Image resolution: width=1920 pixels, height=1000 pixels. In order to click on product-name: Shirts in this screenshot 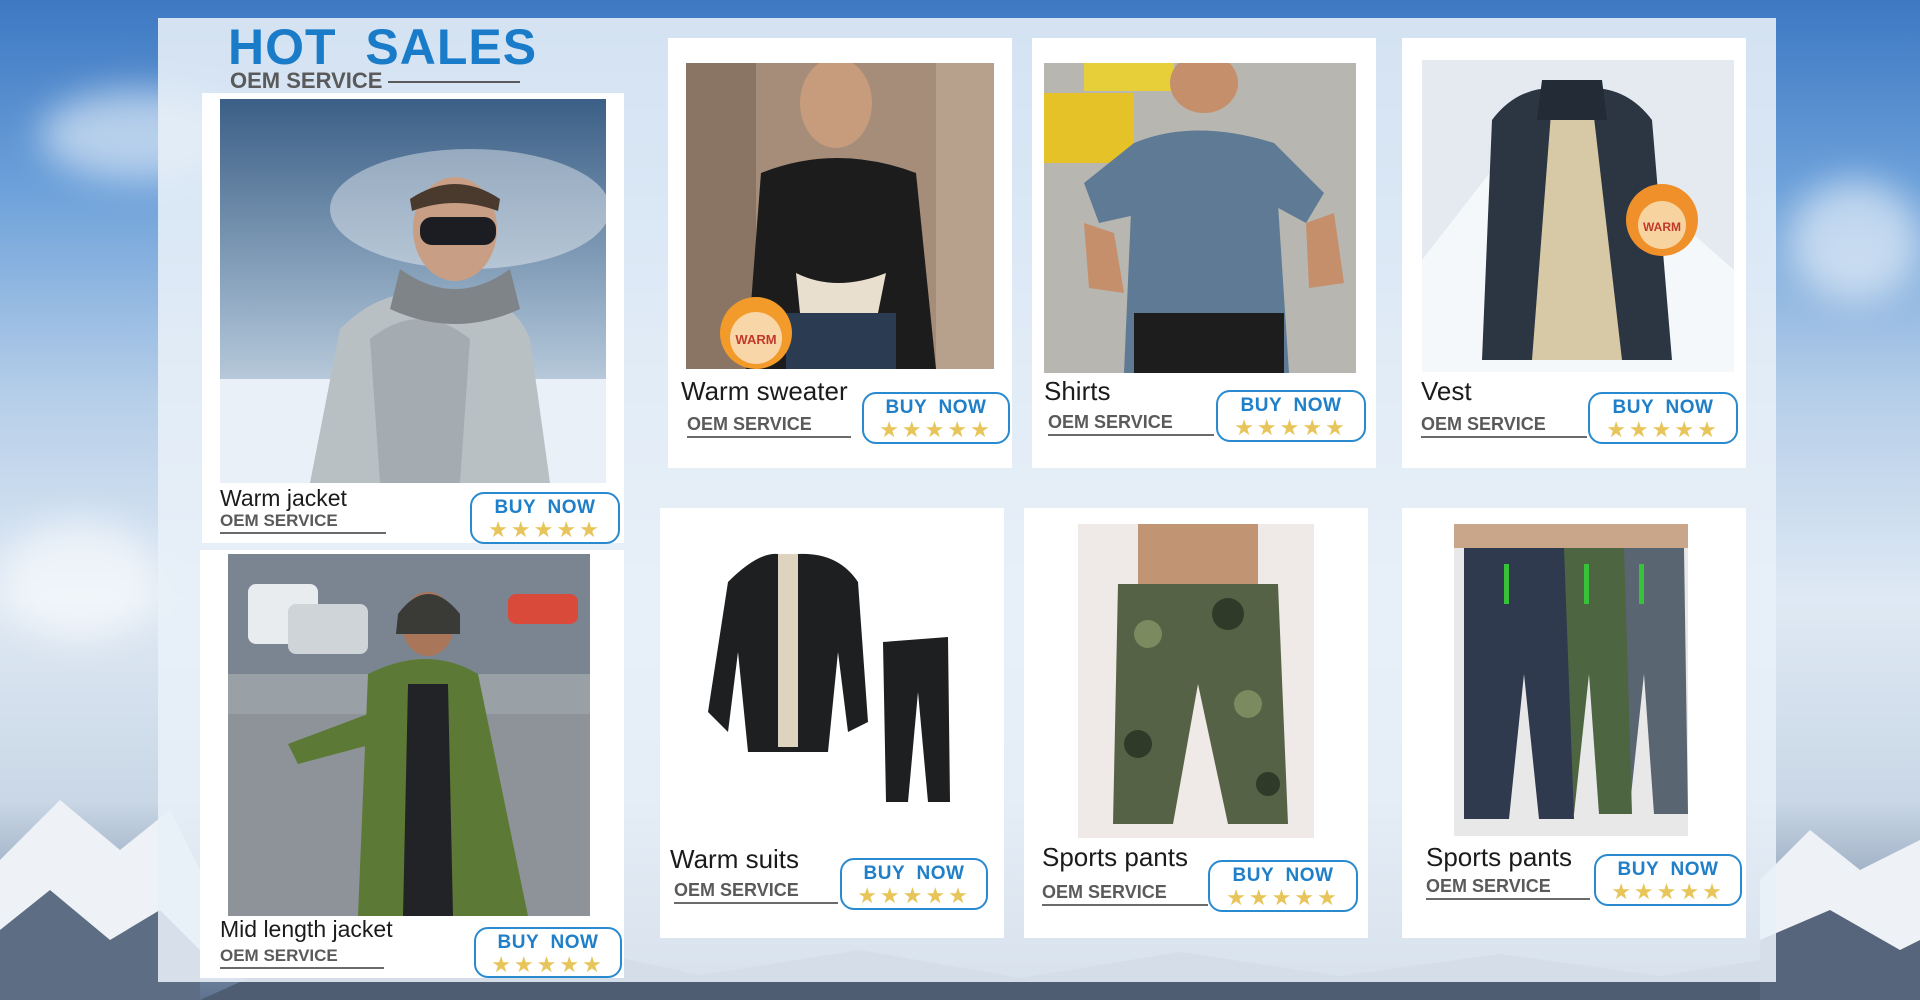, I will do `click(1077, 391)`.